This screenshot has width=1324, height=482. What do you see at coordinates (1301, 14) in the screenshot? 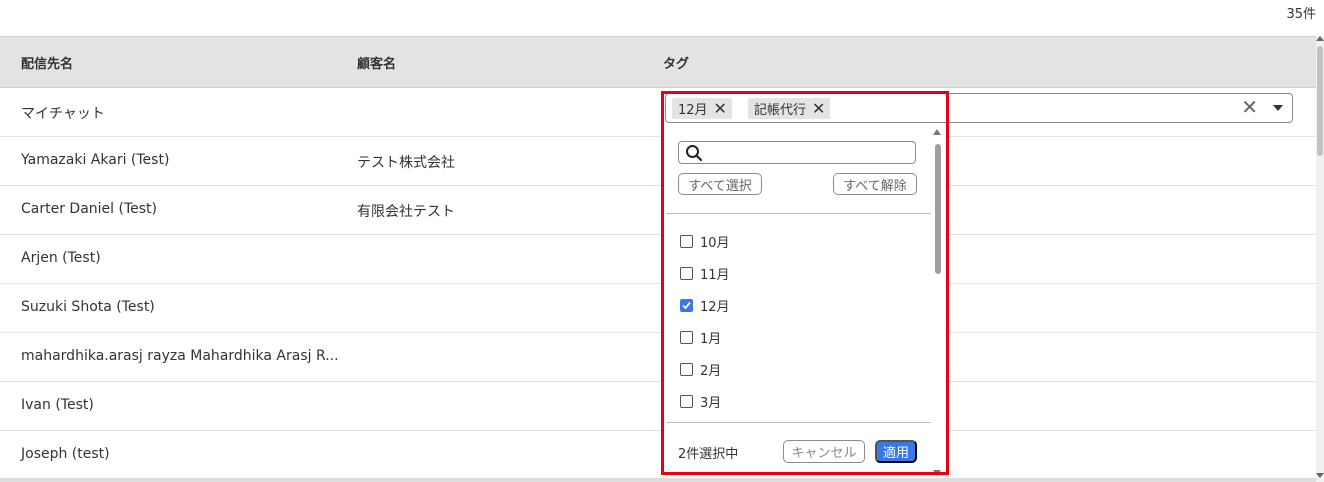
I see `result-count: 35件` at bounding box center [1301, 14].